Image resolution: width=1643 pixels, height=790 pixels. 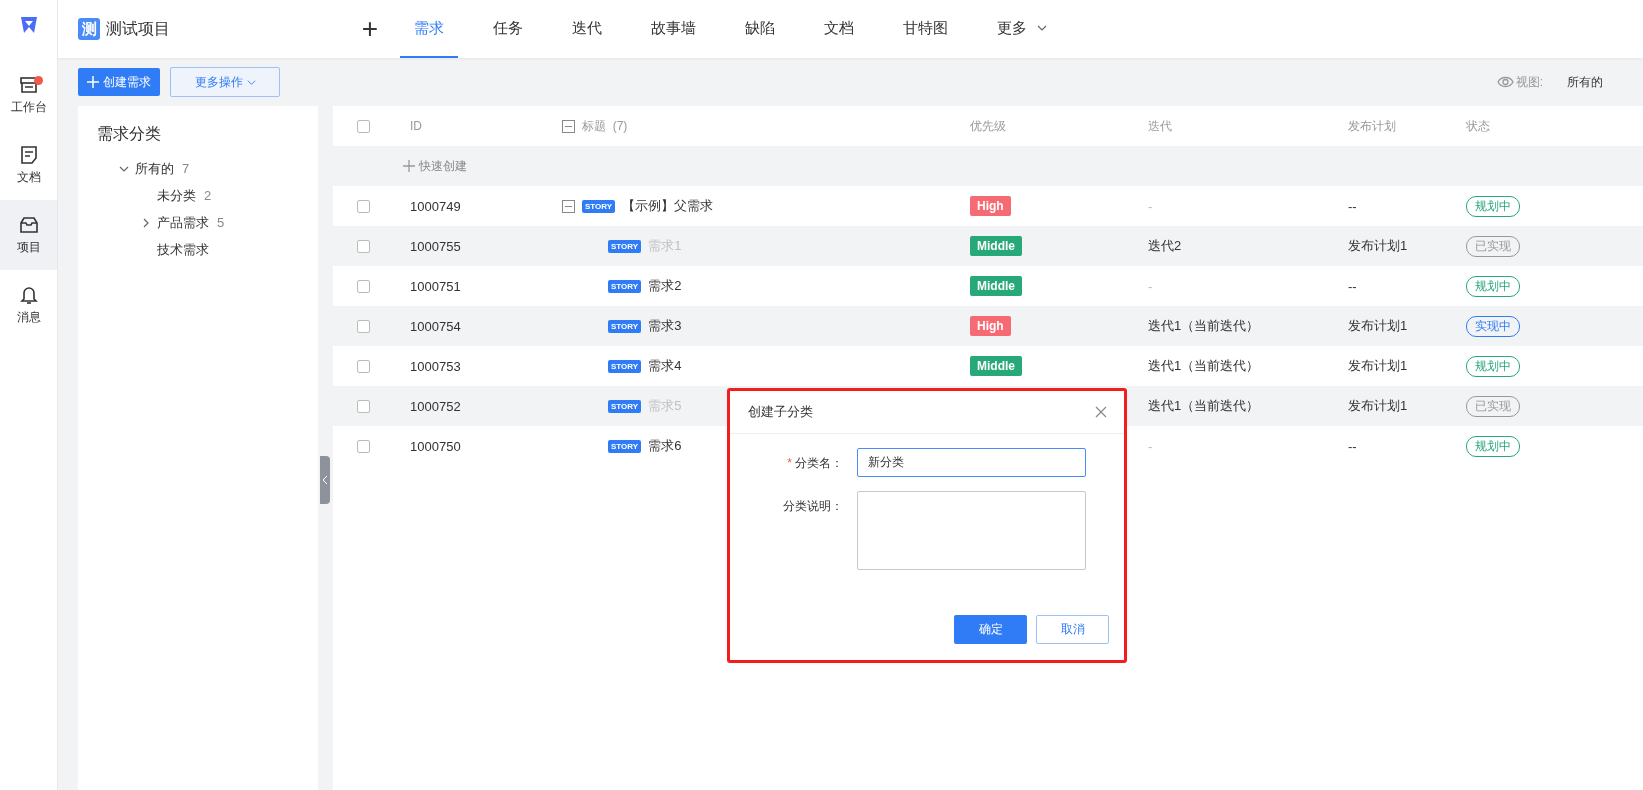 What do you see at coordinates (183, 222) in the screenshot?
I see `tree-item: 产品需求` at bounding box center [183, 222].